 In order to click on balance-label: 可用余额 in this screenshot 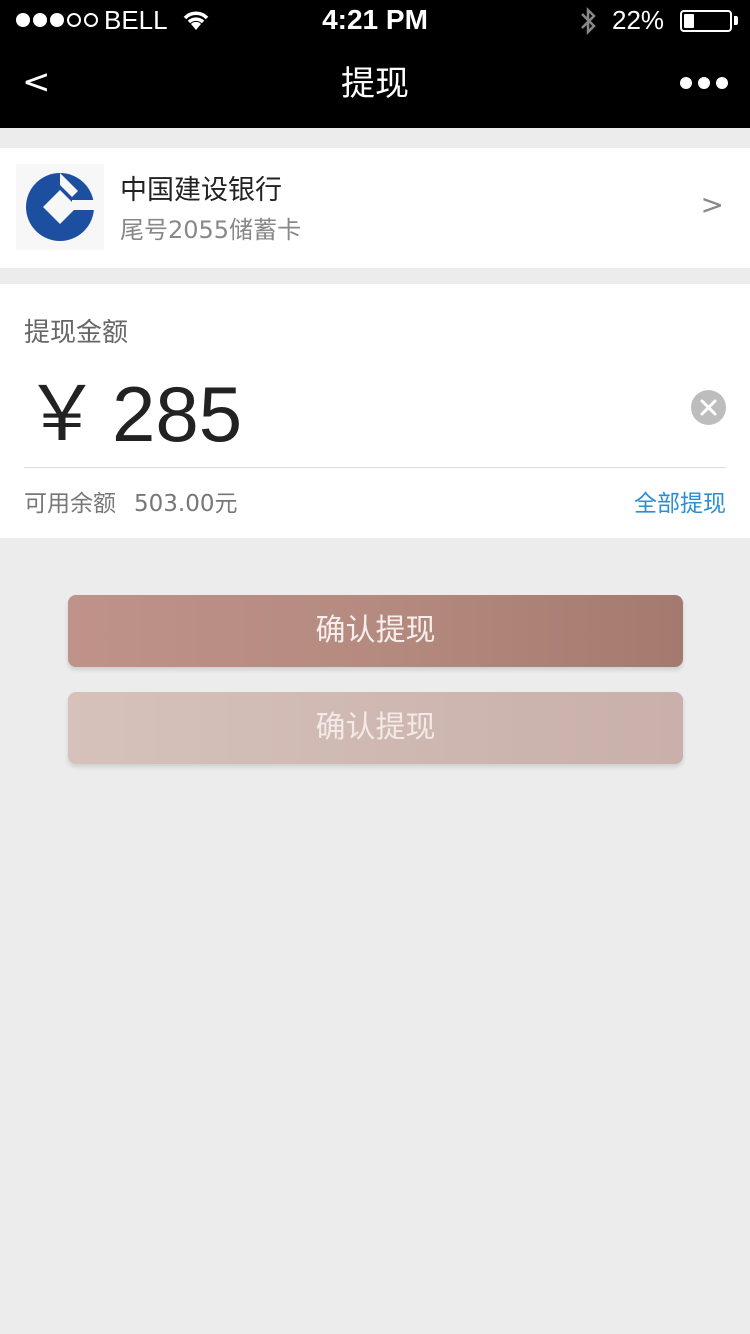, I will do `click(70, 504)`.